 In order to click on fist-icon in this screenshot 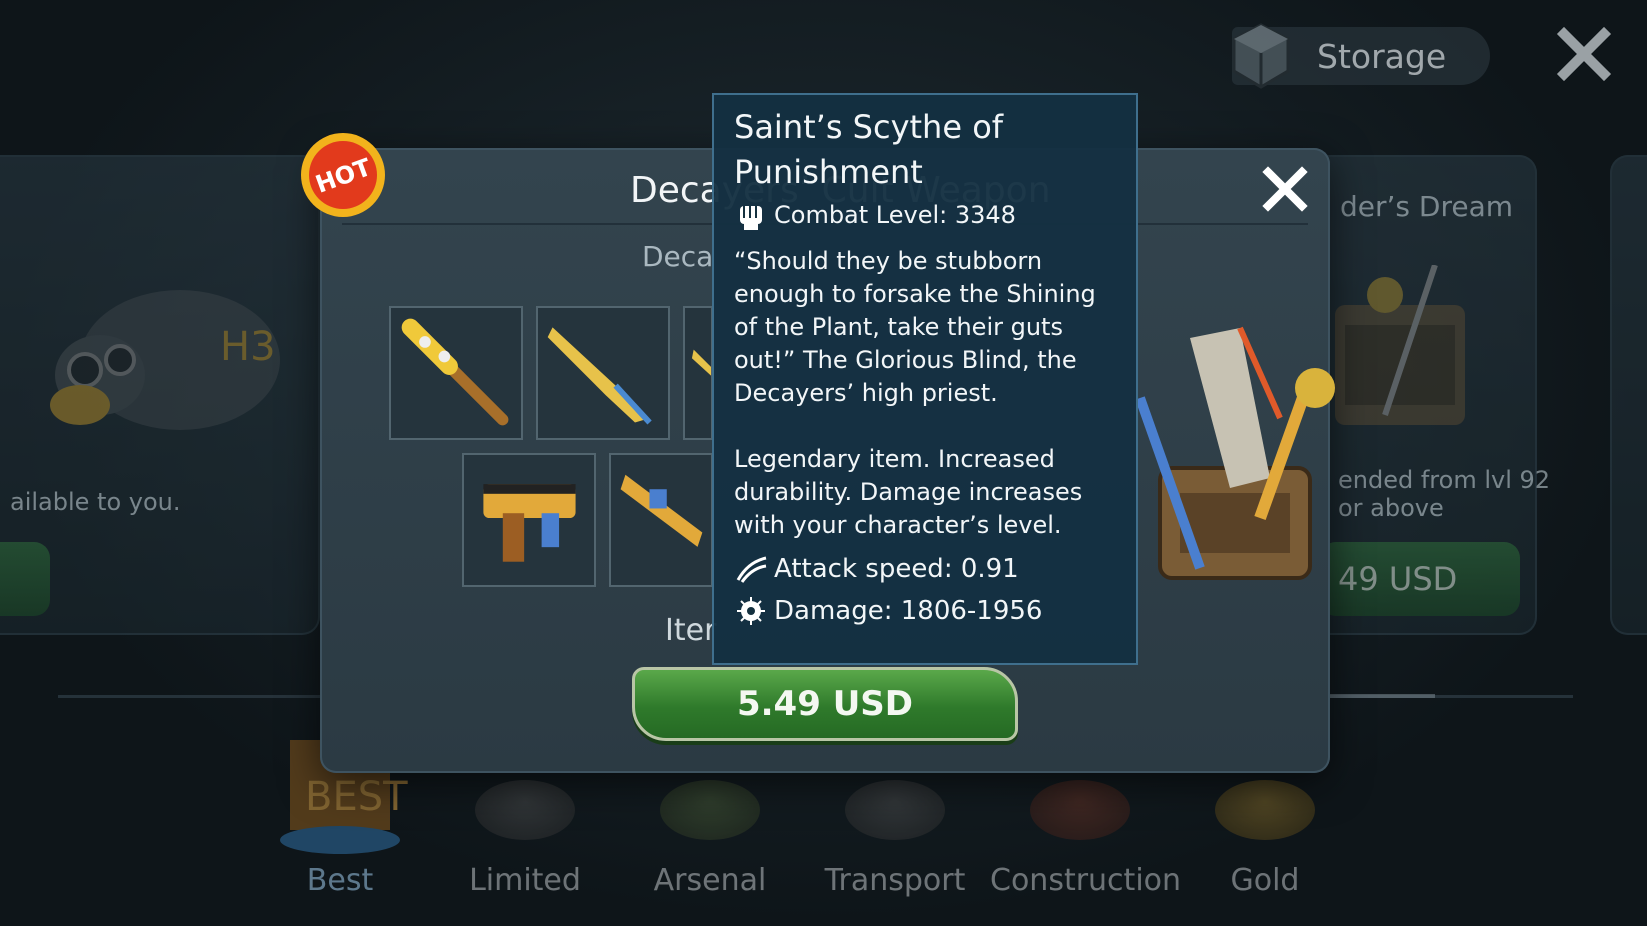, I will do `click(751, 218)`.